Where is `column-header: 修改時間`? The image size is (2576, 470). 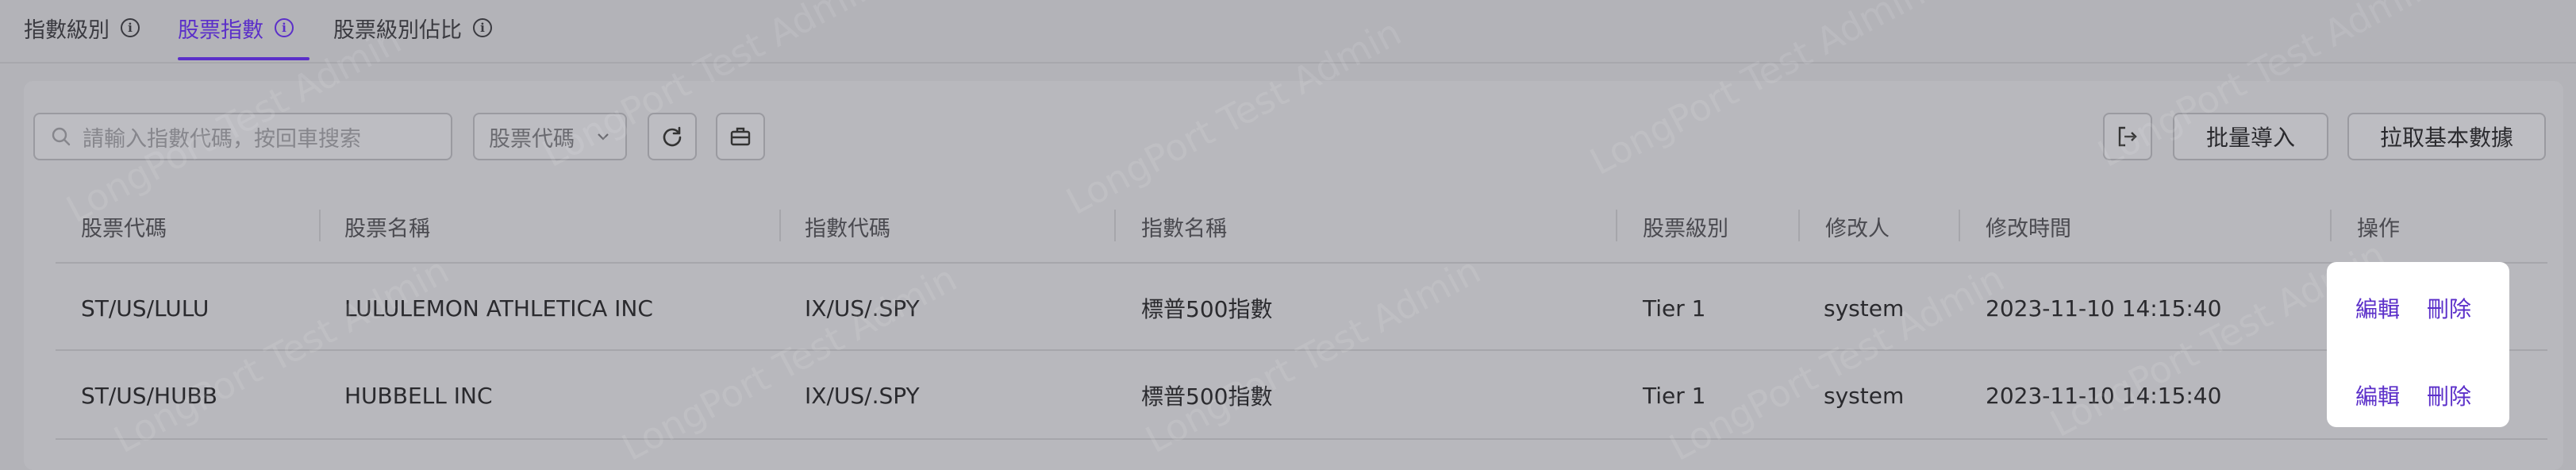 column-header: 修改時間 is located at coordinates (2029, 228).